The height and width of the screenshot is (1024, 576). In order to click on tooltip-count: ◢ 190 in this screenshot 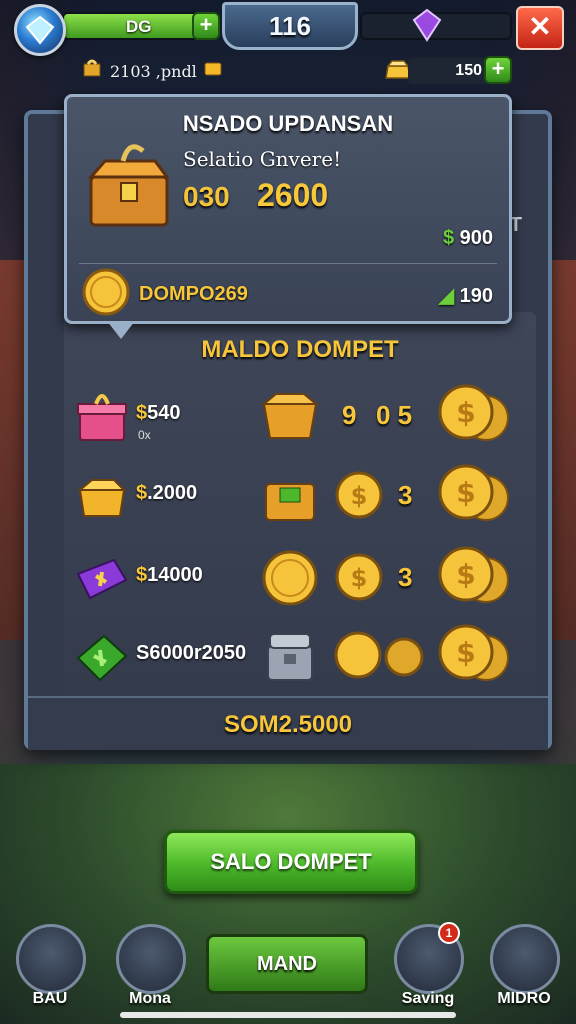, I will do `click(466, 295)`.